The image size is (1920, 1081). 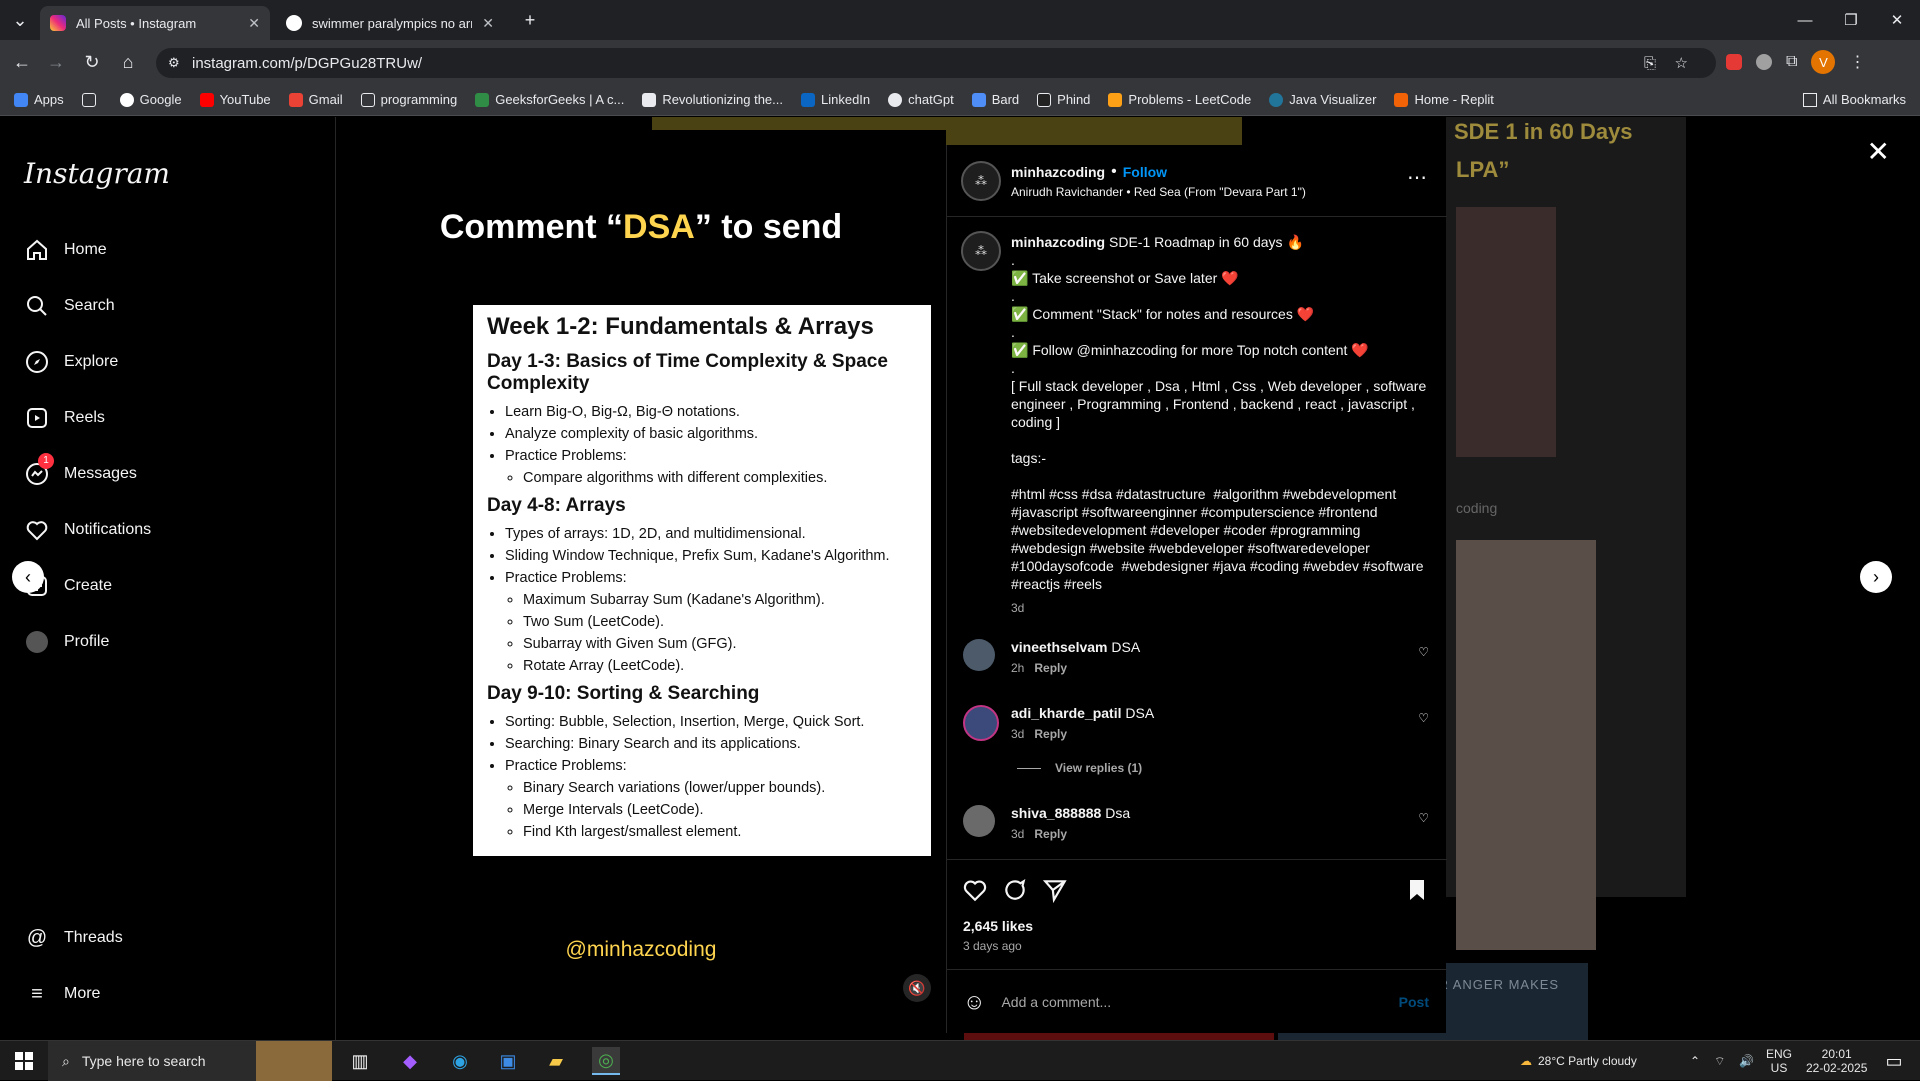 I want to click on bookmark-leetcode: Problems - LeetCode, so click(x=1179, y=99).